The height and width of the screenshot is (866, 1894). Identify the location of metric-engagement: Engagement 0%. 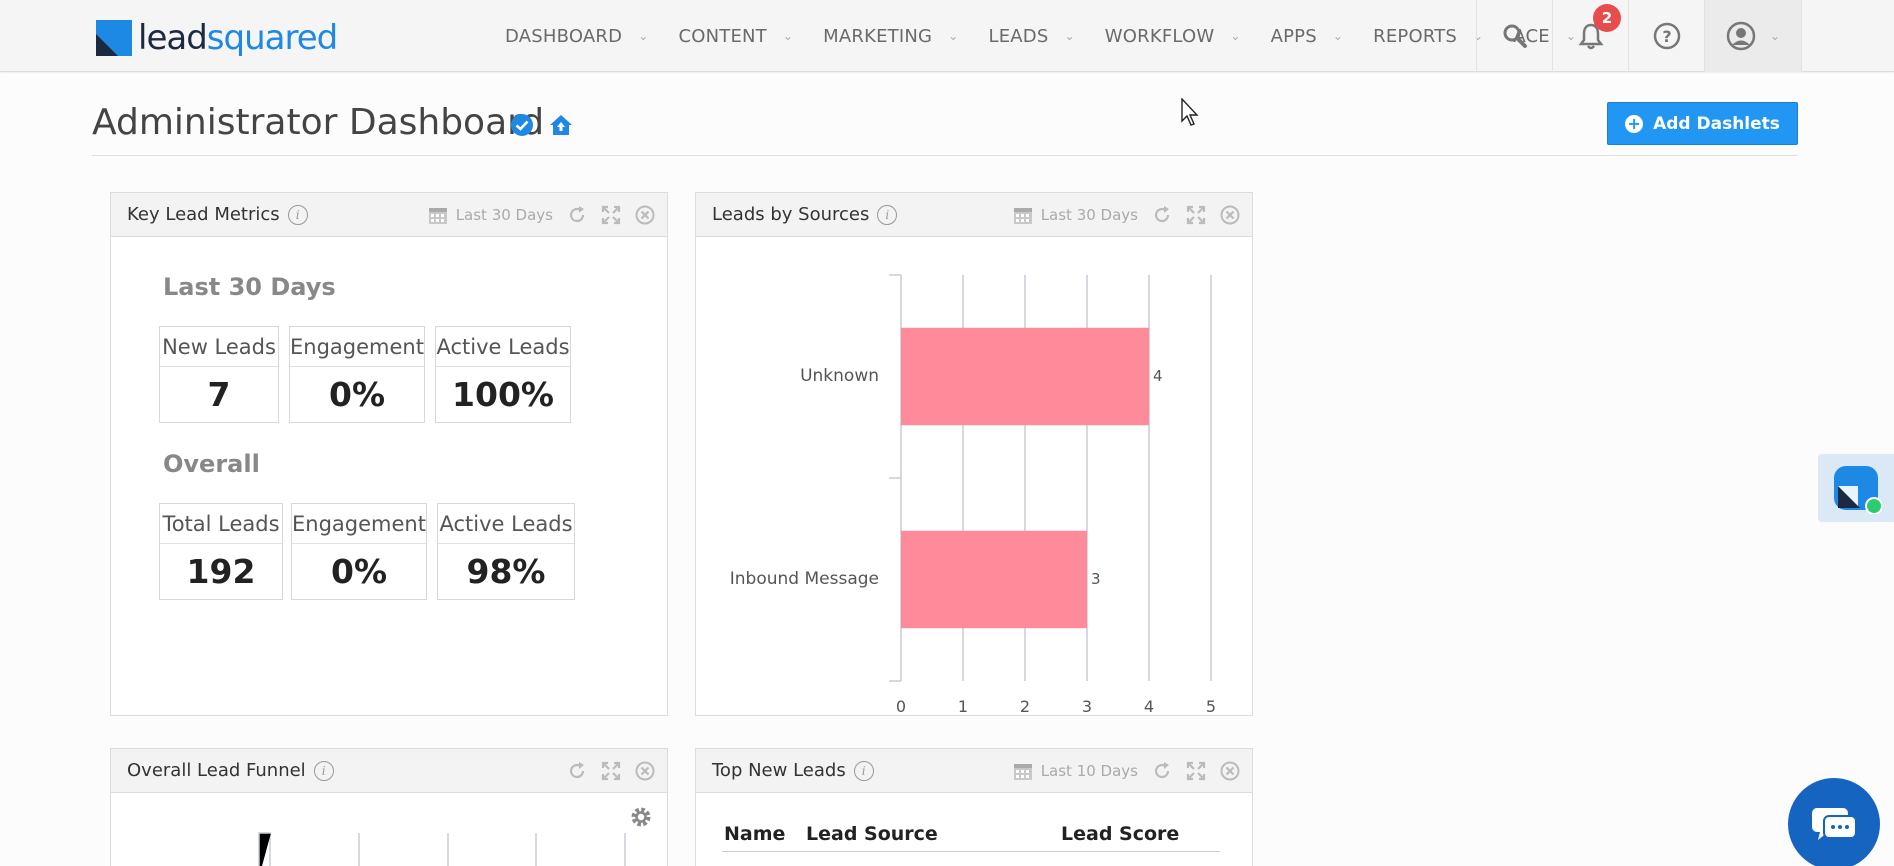
(357, 374).